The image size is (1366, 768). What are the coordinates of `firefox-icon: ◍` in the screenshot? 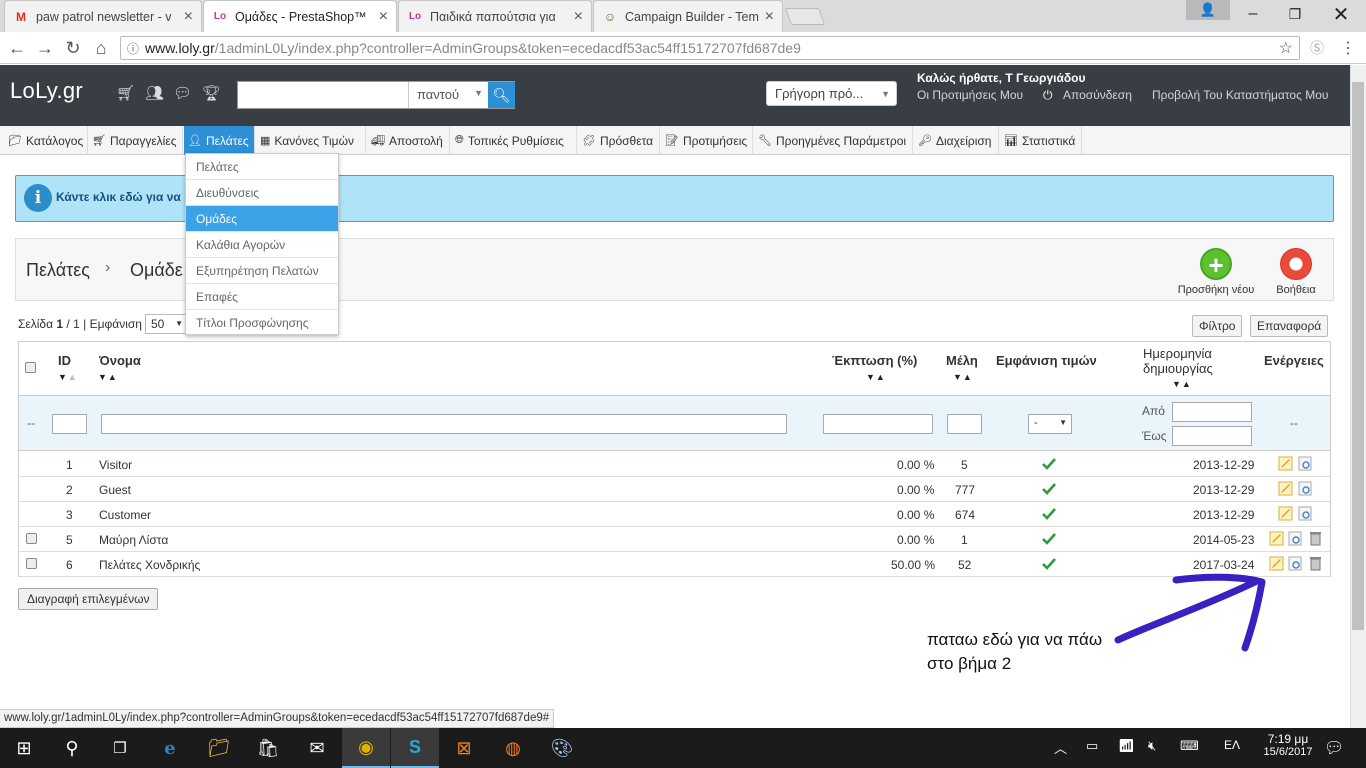 It's located at (513, 748).